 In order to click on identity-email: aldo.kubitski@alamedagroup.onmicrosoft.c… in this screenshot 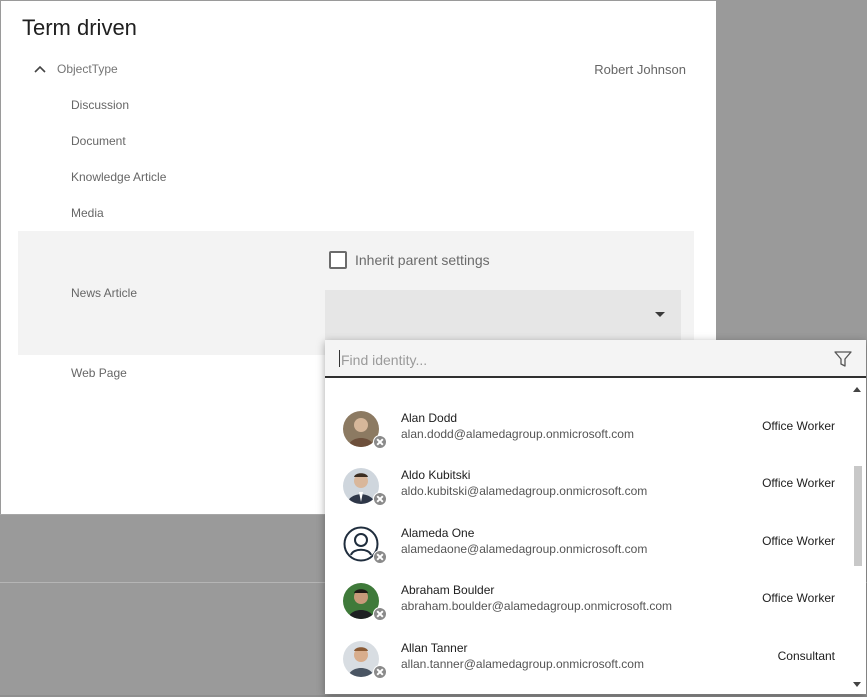, I will do `click(524, 491)`.